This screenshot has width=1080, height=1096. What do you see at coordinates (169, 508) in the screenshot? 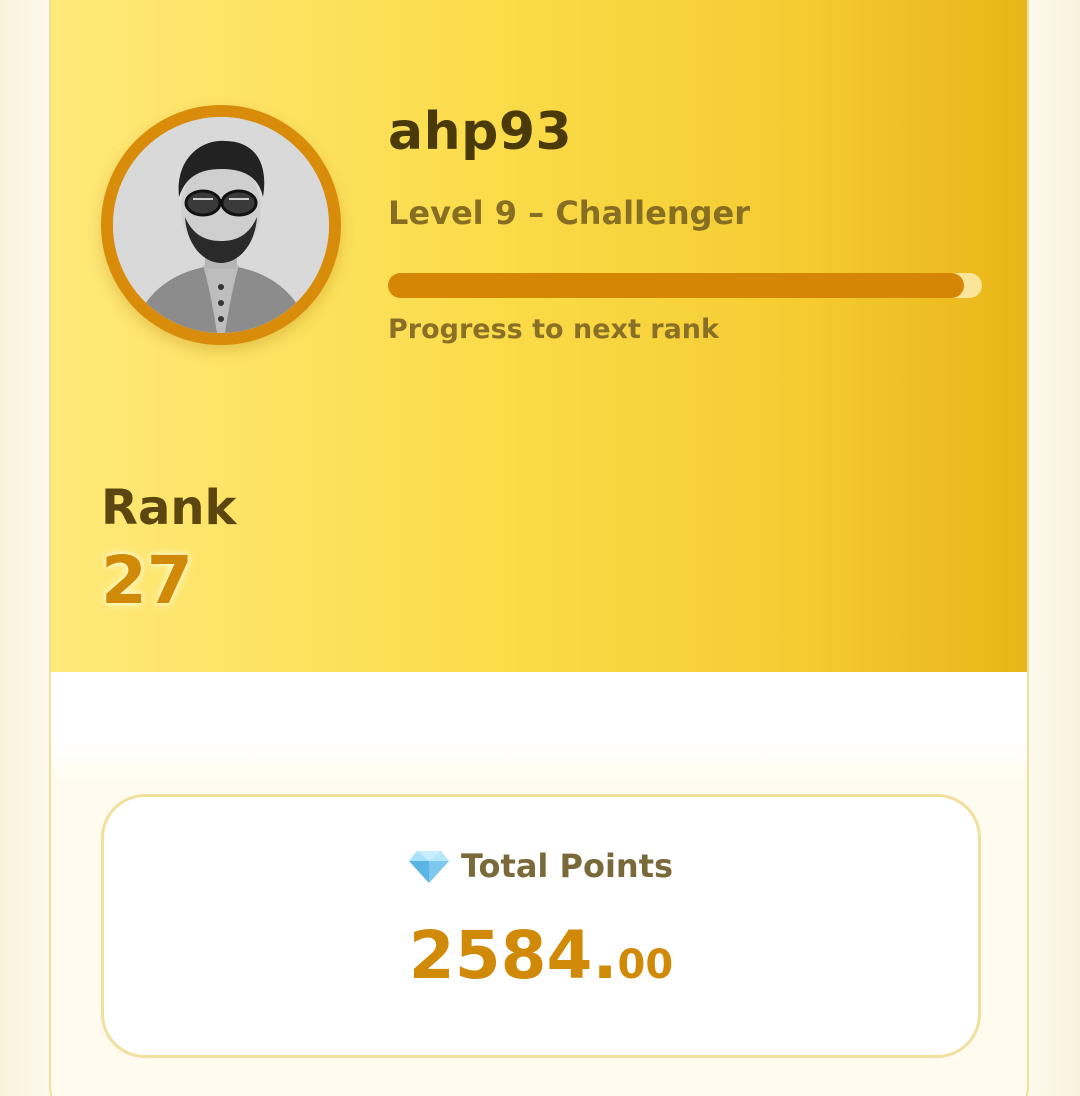
I see `rank-label: Rank` at bounding box center [169, 508].